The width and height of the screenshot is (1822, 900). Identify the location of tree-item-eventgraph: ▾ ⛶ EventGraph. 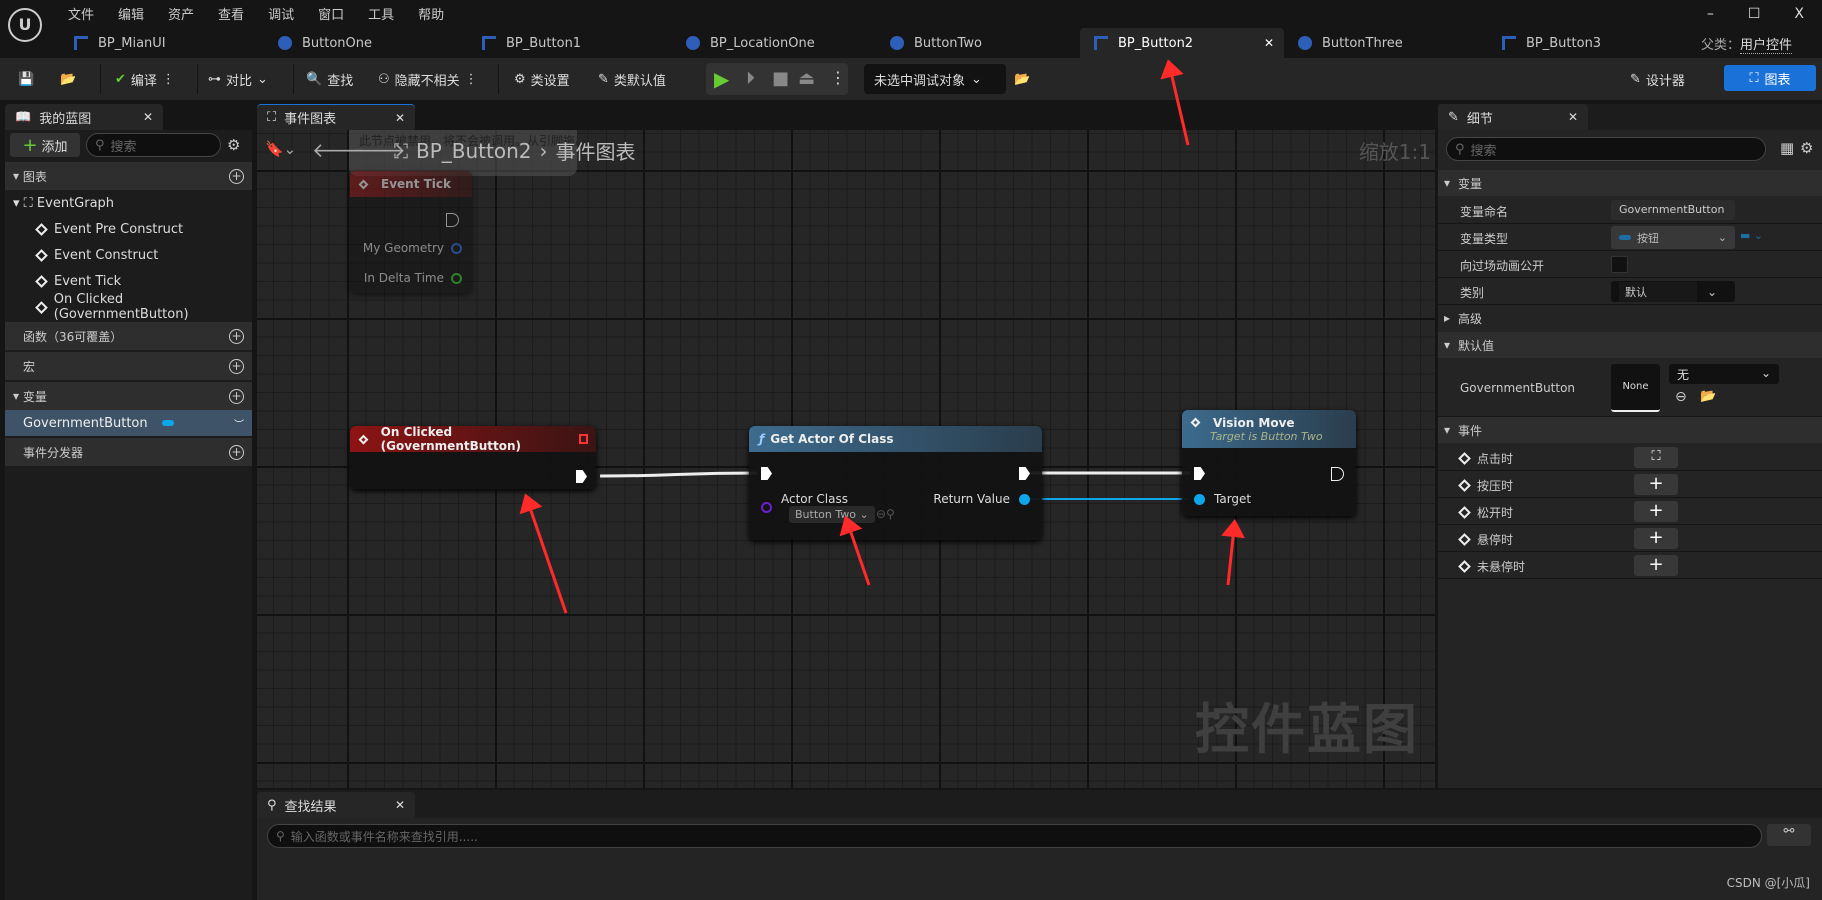
(128, 203).